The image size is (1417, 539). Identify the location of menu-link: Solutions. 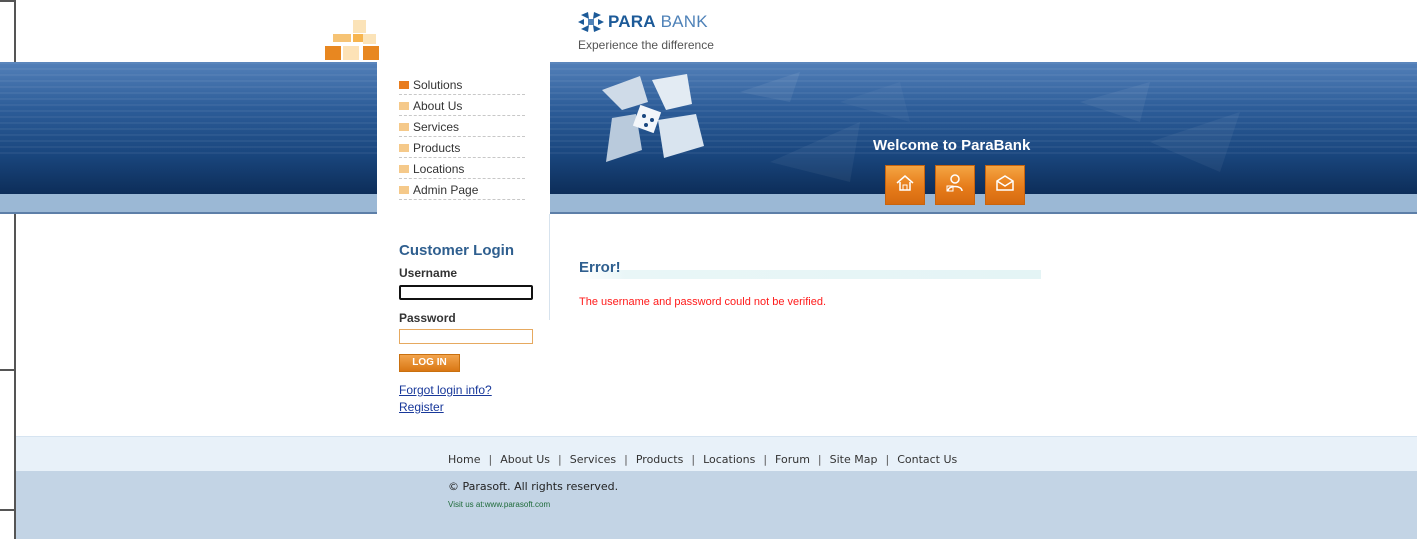
(437, 85).